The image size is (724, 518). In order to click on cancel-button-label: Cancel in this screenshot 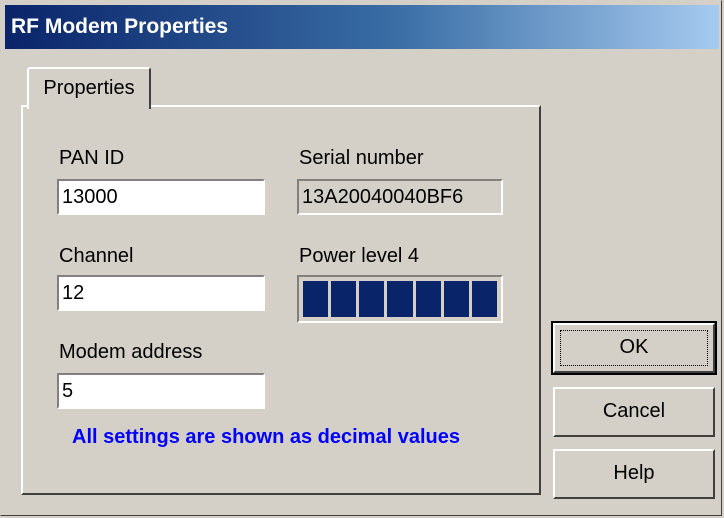, I will do `click(634, 411)`.